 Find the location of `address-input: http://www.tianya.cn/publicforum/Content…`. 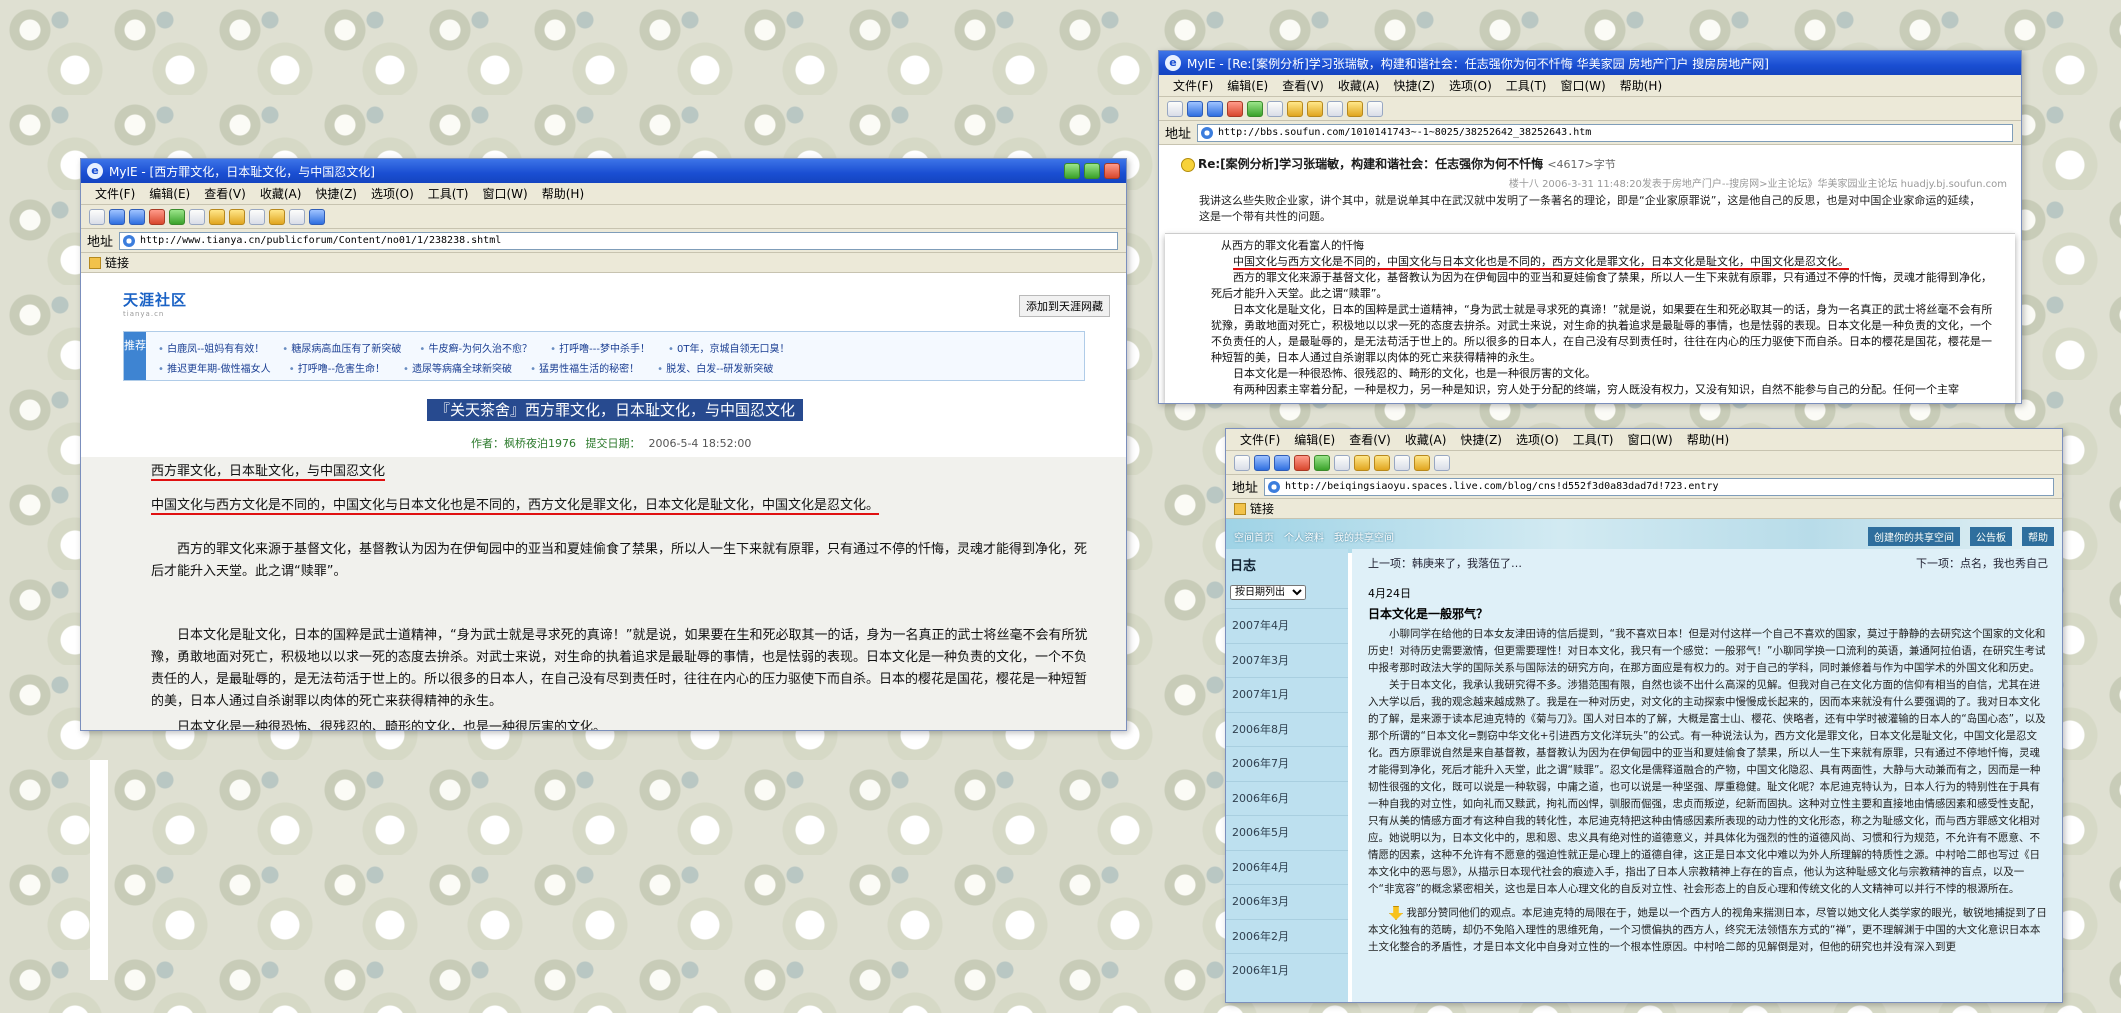

address-input: http://www.tianya.cn/publicforum/Content… is located at coordinates (618, 240).